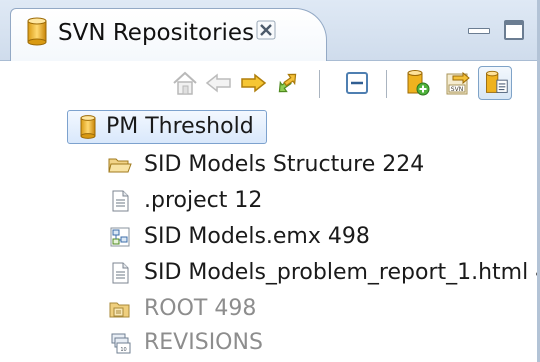 The width and height of the screenshot is (540, 362). Describe the element at coordinates (120, 165) in the screenshot. I see `folder-open-icon` at that location.